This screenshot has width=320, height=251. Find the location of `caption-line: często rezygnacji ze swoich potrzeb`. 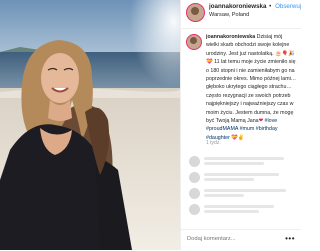

caption-line: często rezygnacji ze swoich potrzeb is located at coordinates (248, 95).